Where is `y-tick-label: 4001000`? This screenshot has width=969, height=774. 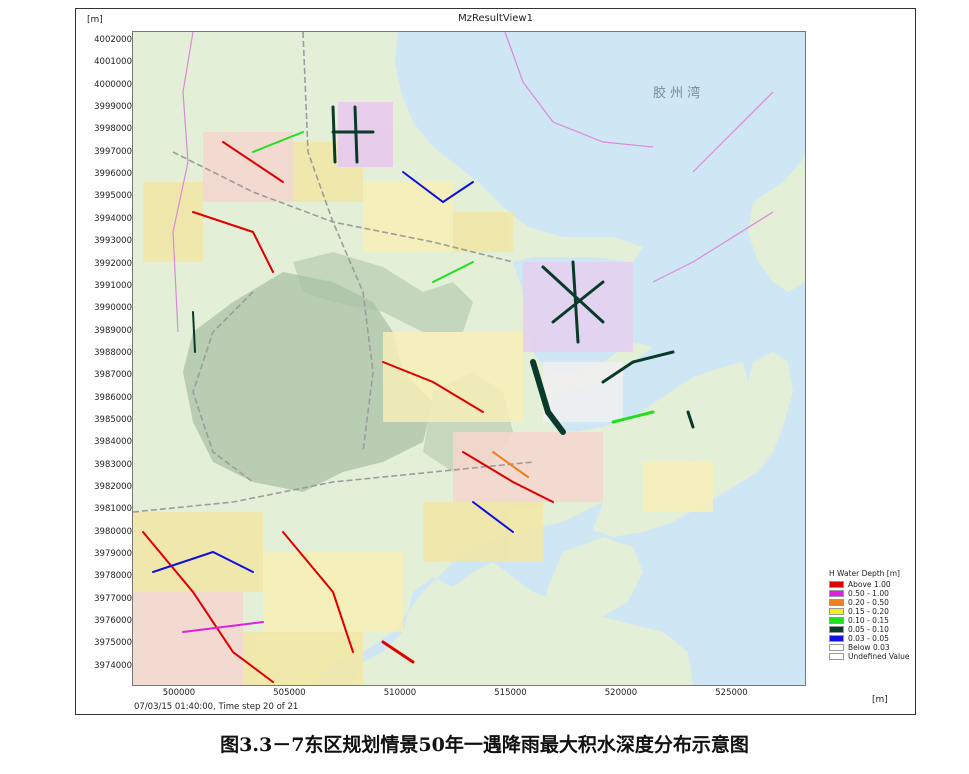 y-tick-label: 4001000 is located at coordinates (113, 62).